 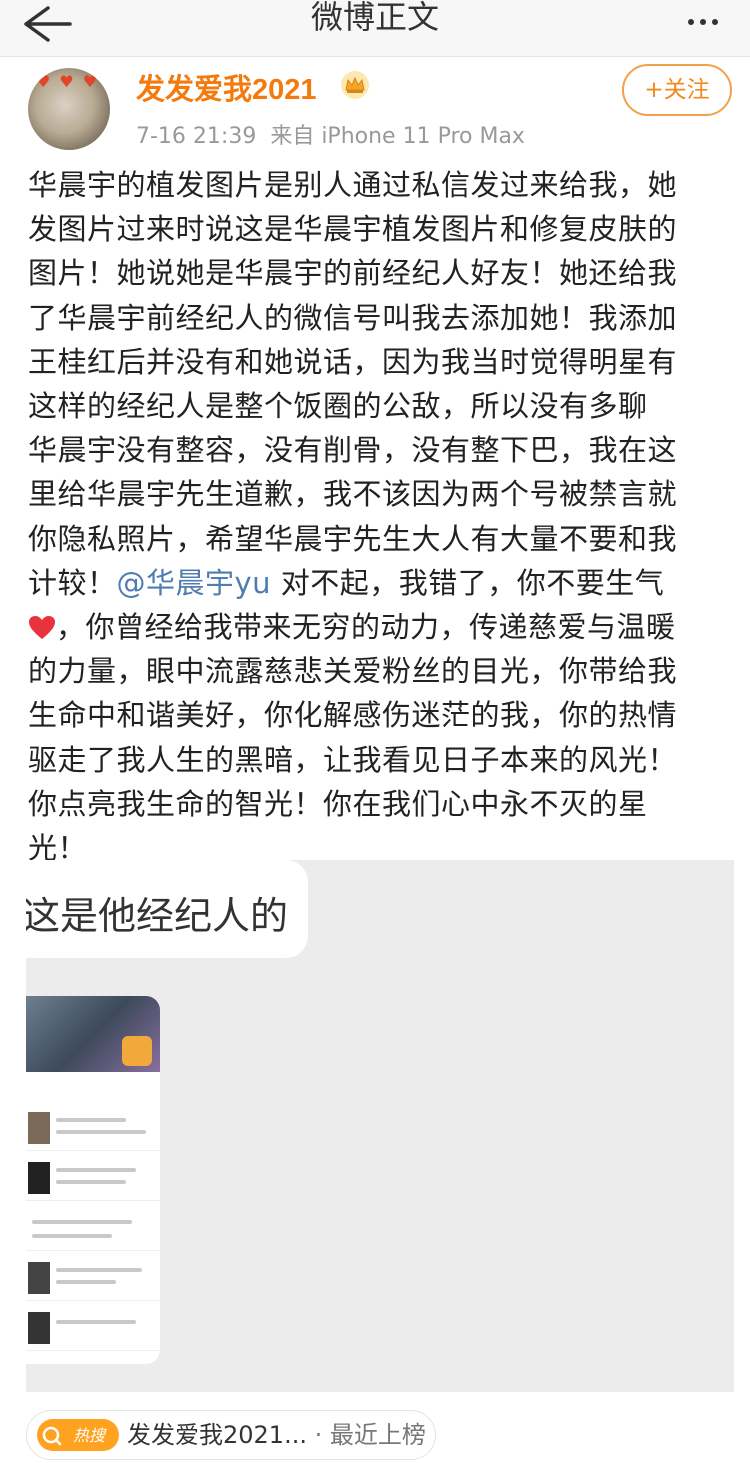 I want to click on page-title: 微博正文, so click(x=374, y=18).